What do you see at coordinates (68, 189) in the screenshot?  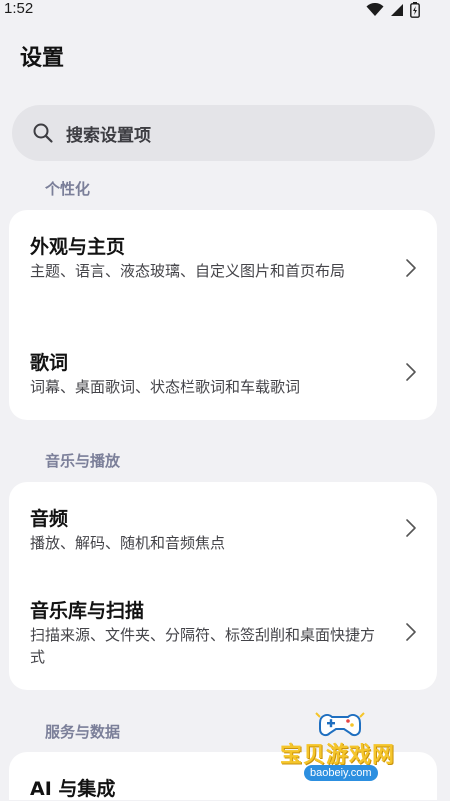 I see `section-header-personalization: 个性化` at bounding box center [68, 189].